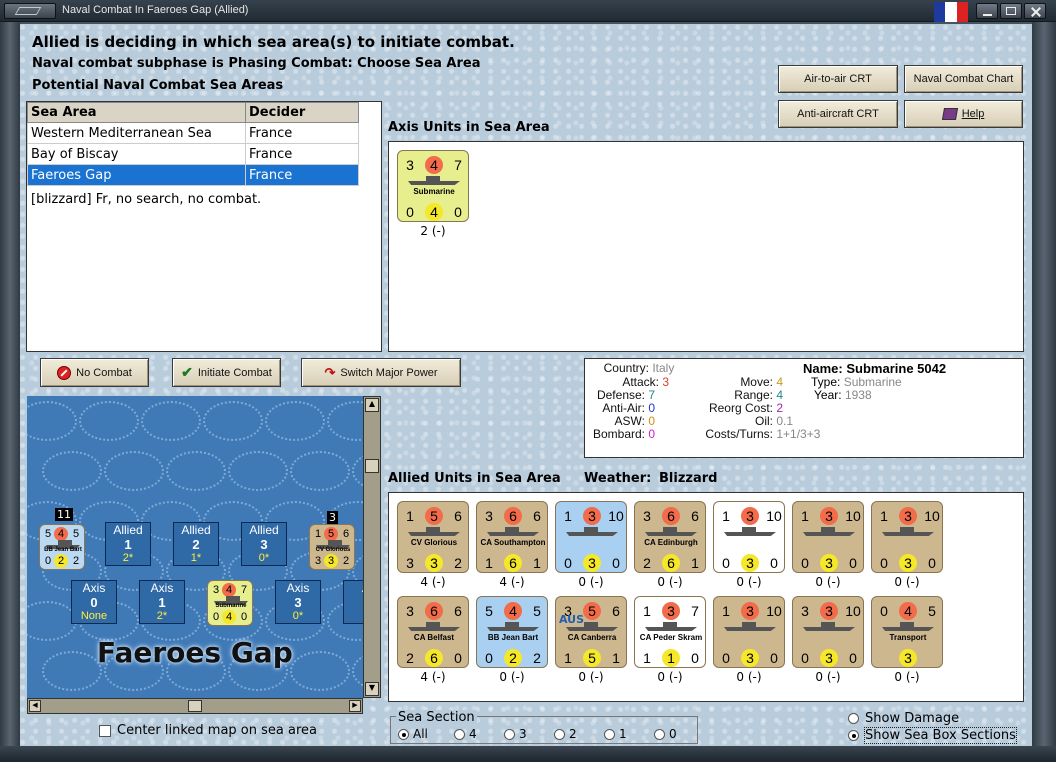  What do you see at coordinates (932, 735) in the screenshot?
I see `show-sea-box-sections-radio: Show Sea Box Sections` at bounding box center [932, 735].